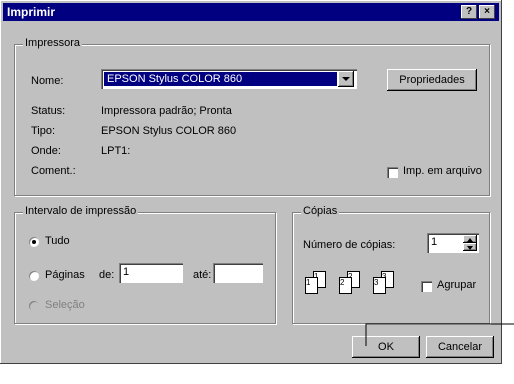 This screenshot has width=514, height=384. I want to click on callout-line, so click(439, 334).